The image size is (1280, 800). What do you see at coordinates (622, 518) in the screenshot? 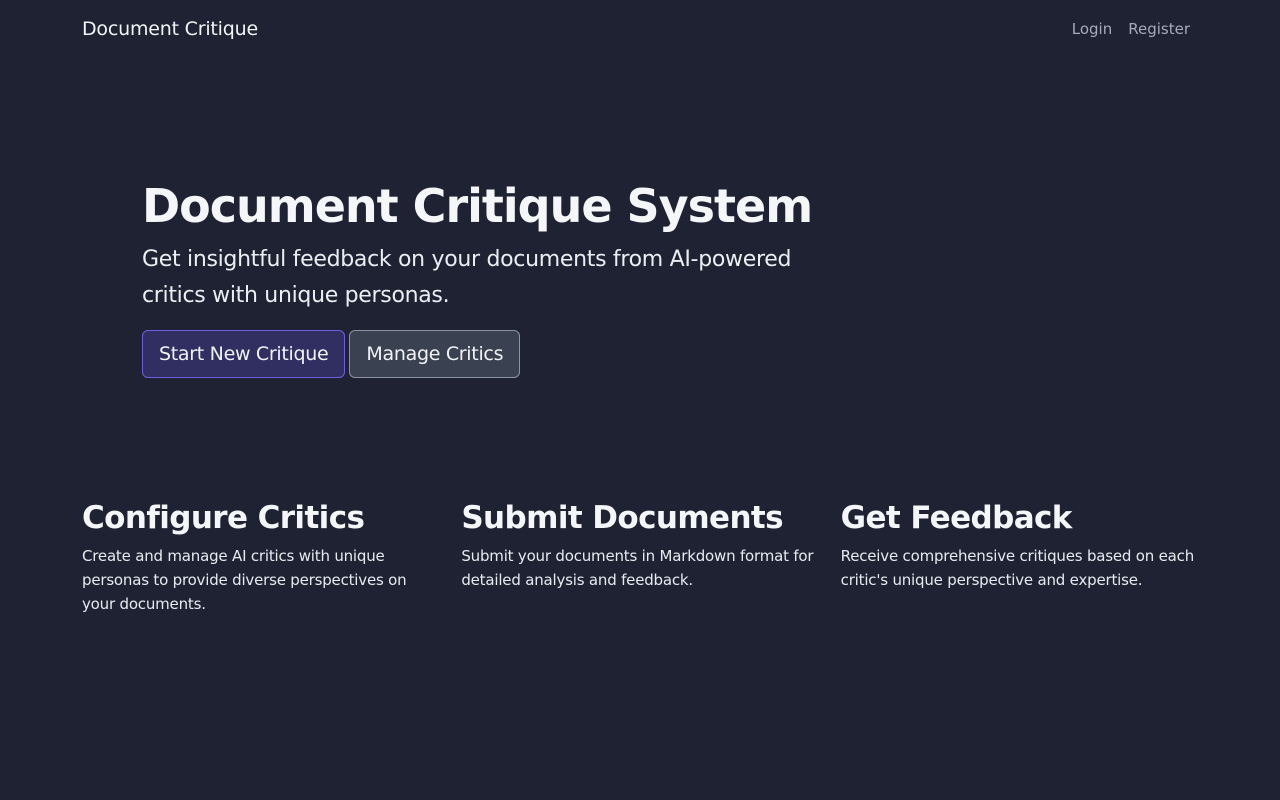
I see `feature-title: Submit Documents` at bounding box center [622, 518].